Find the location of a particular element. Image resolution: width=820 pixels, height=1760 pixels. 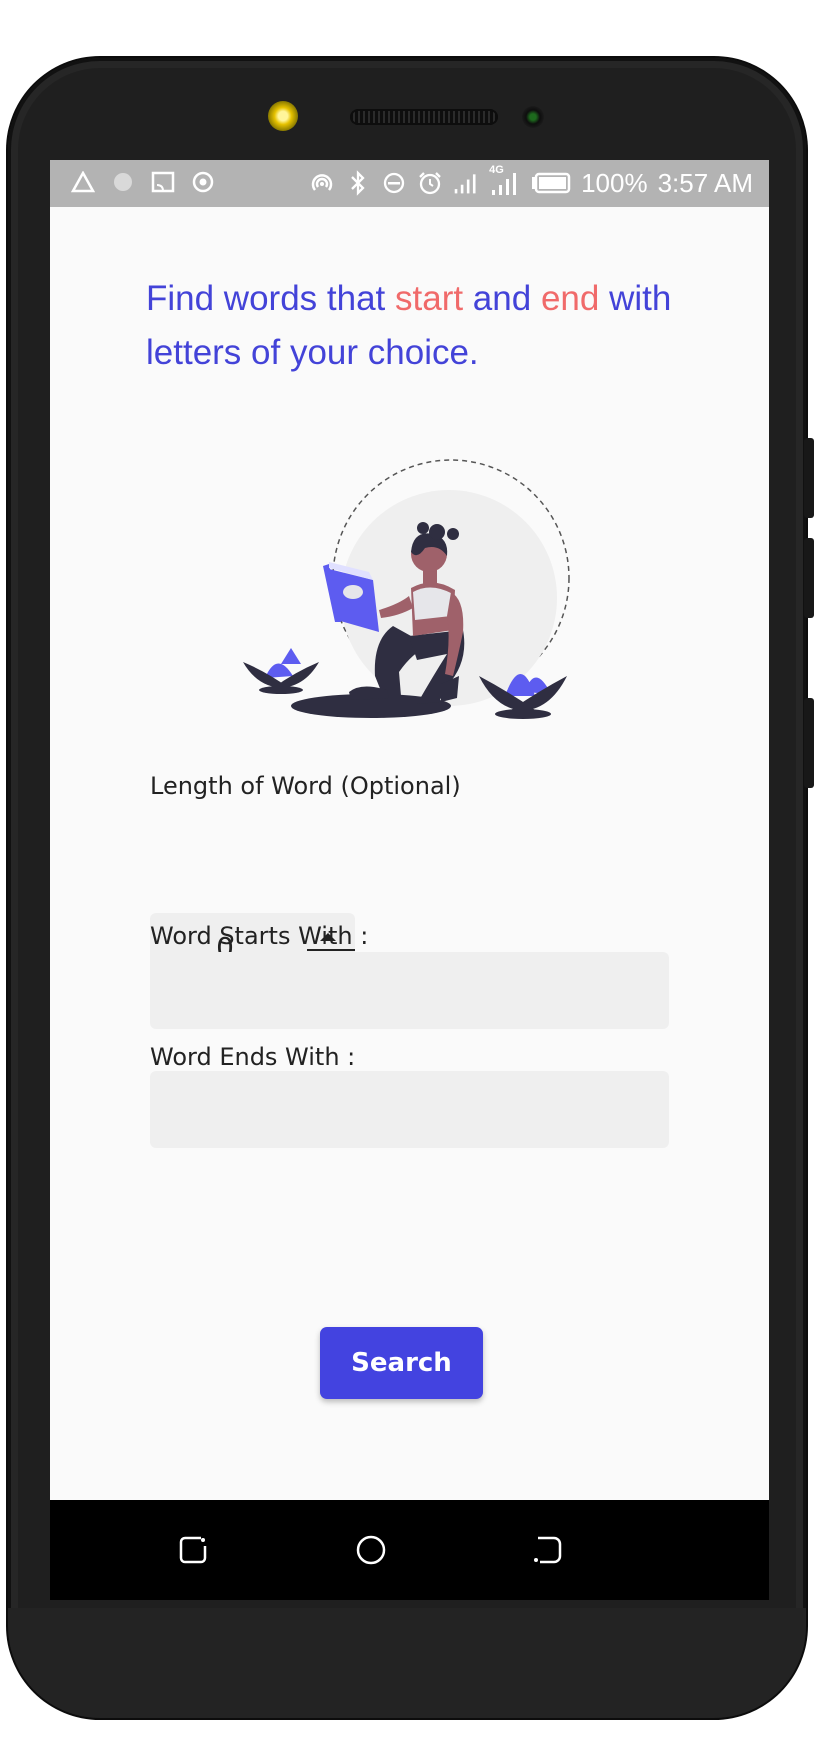

status-bar: 4G 100% 3:57 AM is located at coordinates (409, 183).